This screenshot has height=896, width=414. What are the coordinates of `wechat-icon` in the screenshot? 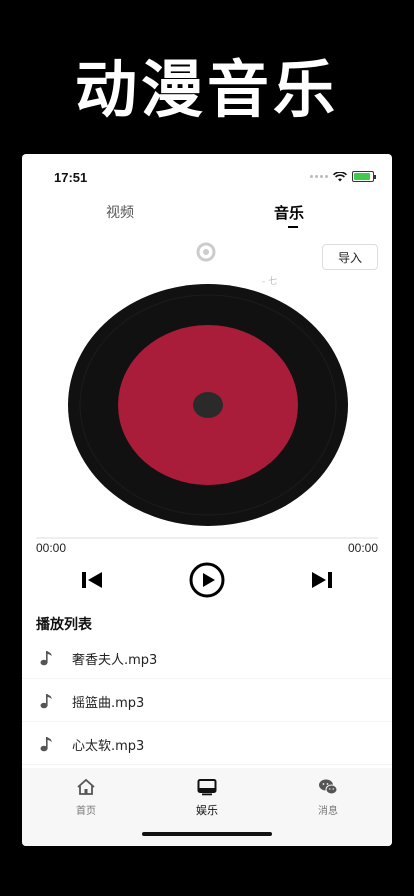 It's located at (328, 787).